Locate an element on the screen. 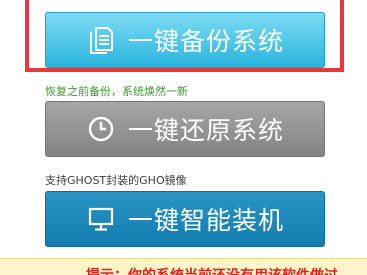  restore-system-label: 一键还原系统 is located at coordinates (205, 130).